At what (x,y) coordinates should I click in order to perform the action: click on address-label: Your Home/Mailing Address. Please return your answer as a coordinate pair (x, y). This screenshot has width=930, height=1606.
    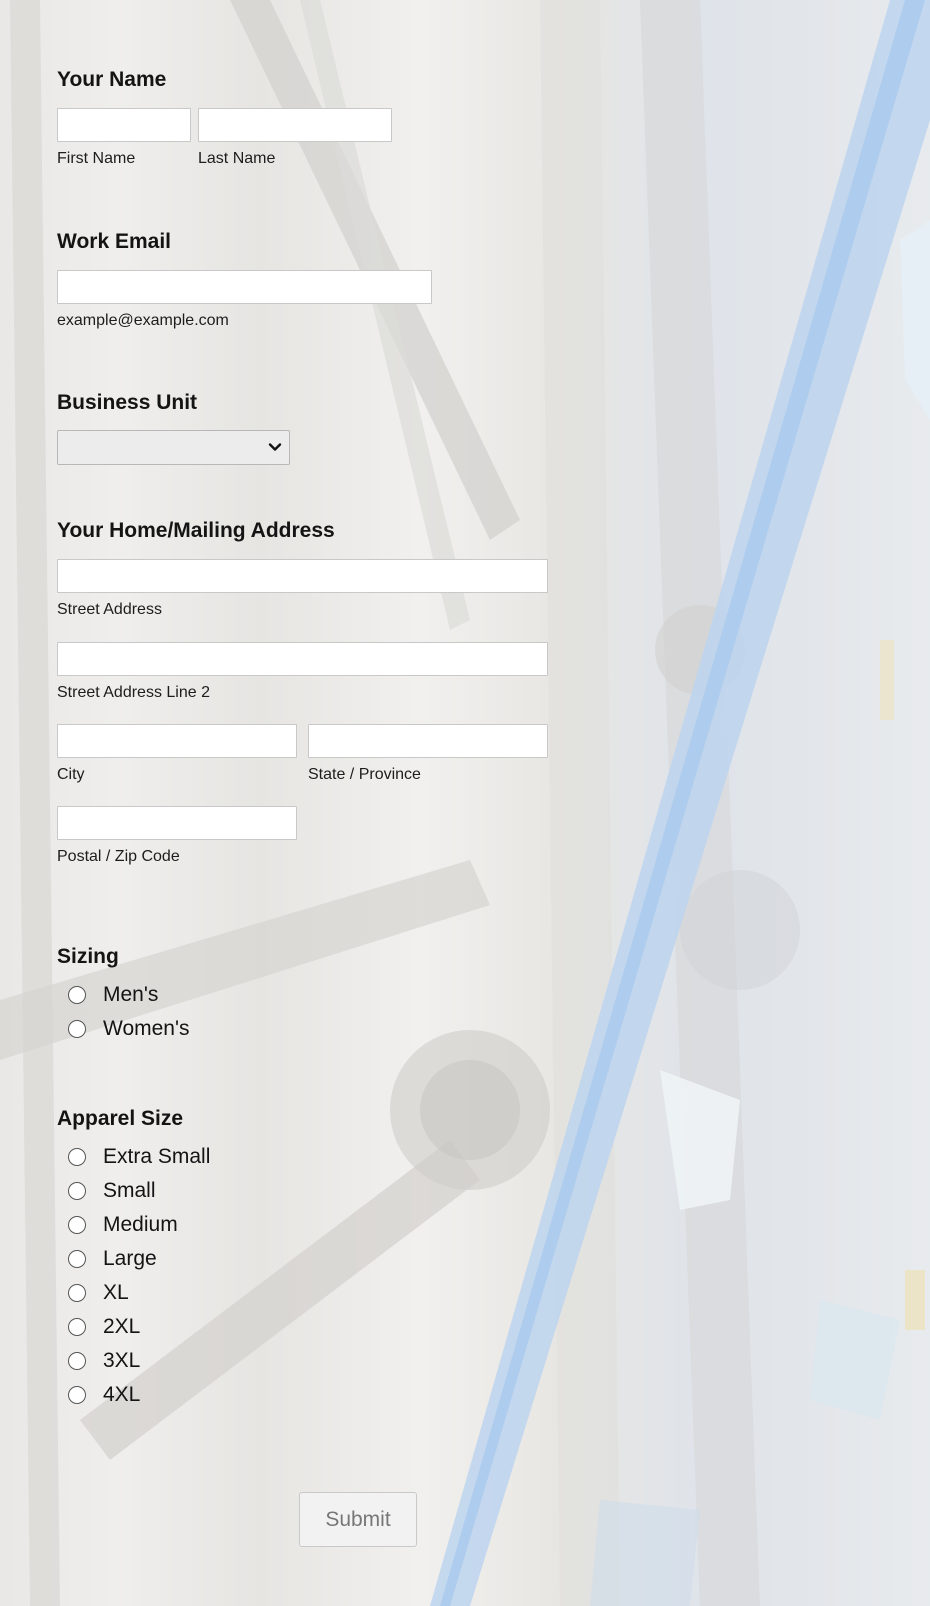
    Looking at the image, I should click on (196, 530).